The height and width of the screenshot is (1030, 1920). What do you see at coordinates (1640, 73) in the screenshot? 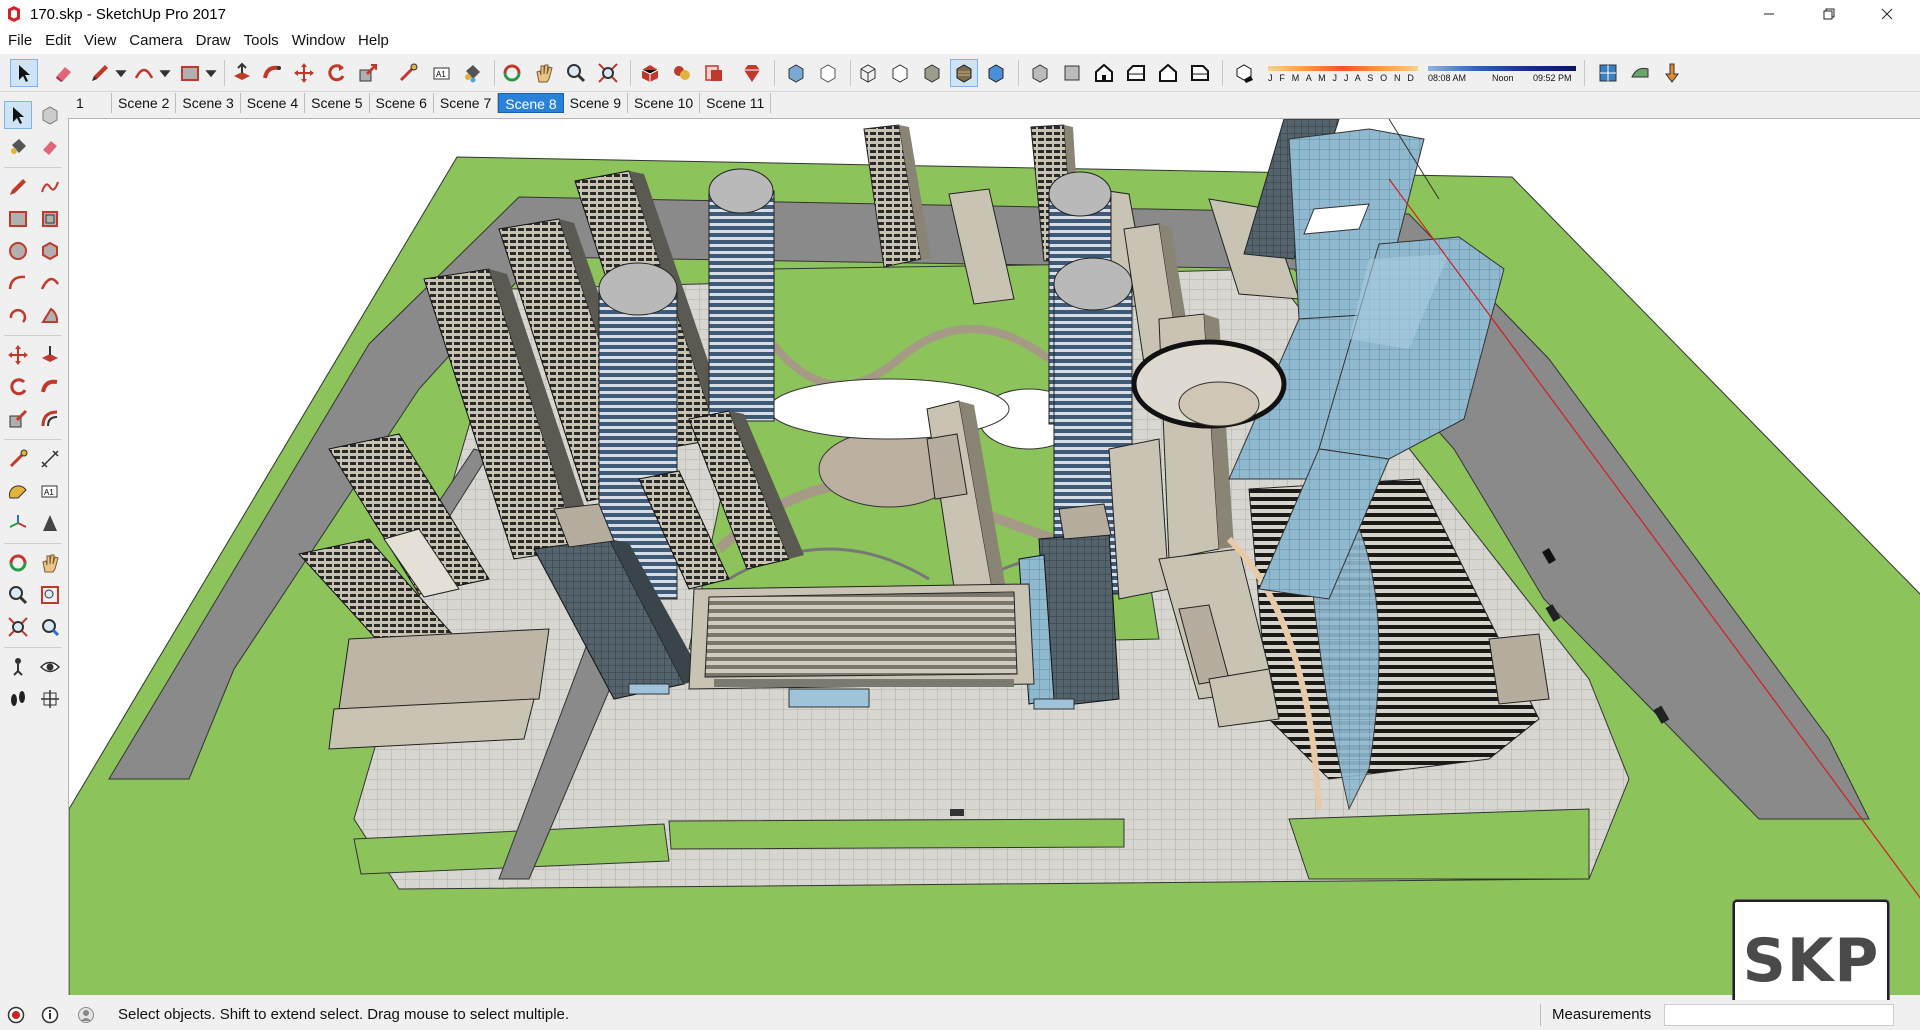
I see `sandbox-button` at bounding box center [1640, 73].